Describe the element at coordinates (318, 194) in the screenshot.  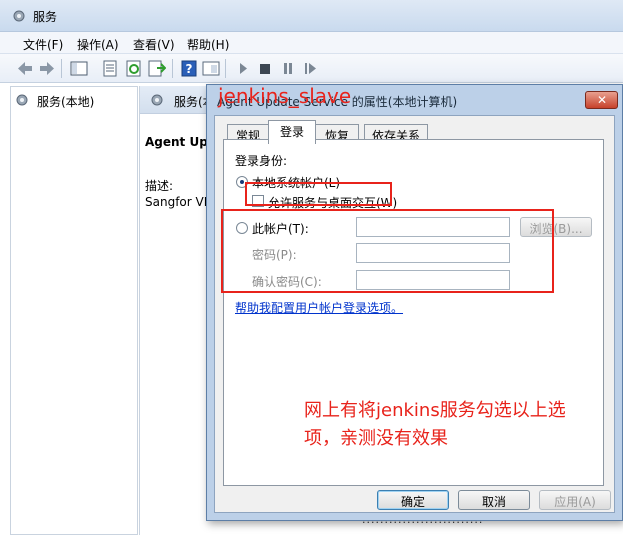
I see `annotation-box-desktop-option` at that location.